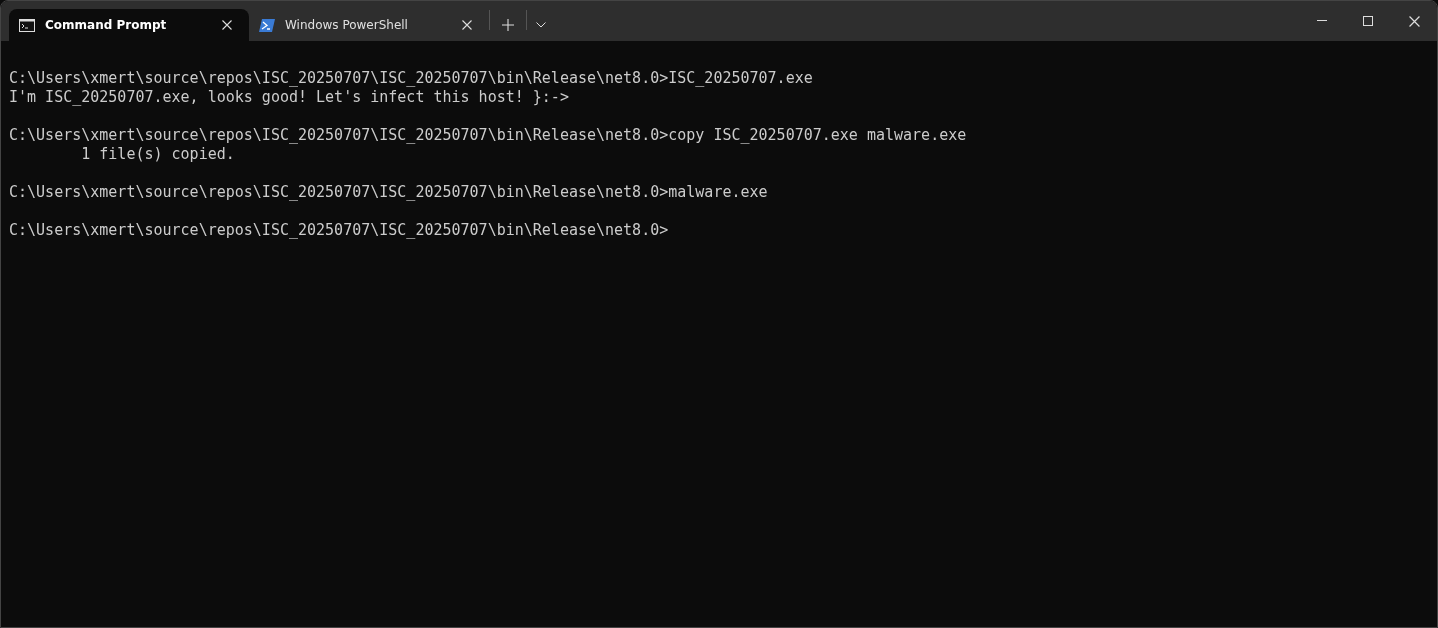 Image resolution: width=1438 pixels, height=628 pixels. Describe the element at coordinates (157, 154) in the screenshot. I see `terminal-line: 1 file(s) copied.` at that location.